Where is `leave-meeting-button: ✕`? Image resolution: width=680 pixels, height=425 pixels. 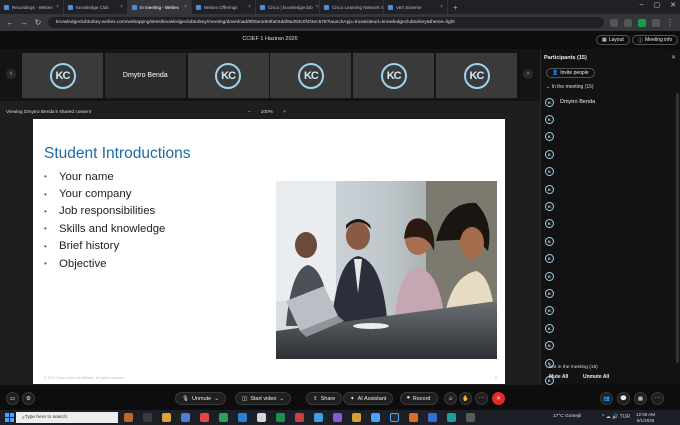
leave-meeting-button: ✕ is located at coordinates (498, 398).